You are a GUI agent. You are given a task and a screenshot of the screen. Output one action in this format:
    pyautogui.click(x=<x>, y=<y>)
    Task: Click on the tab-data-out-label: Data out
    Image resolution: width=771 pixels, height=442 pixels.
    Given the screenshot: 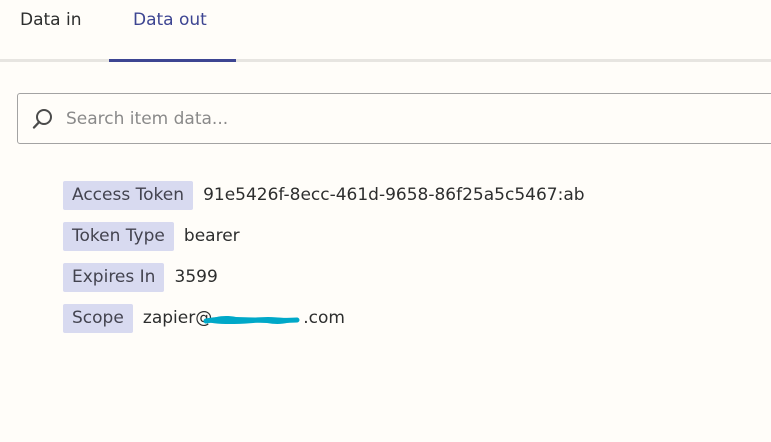 What is the action you would take?
    pyautogui.click(x=170, y=20)
    